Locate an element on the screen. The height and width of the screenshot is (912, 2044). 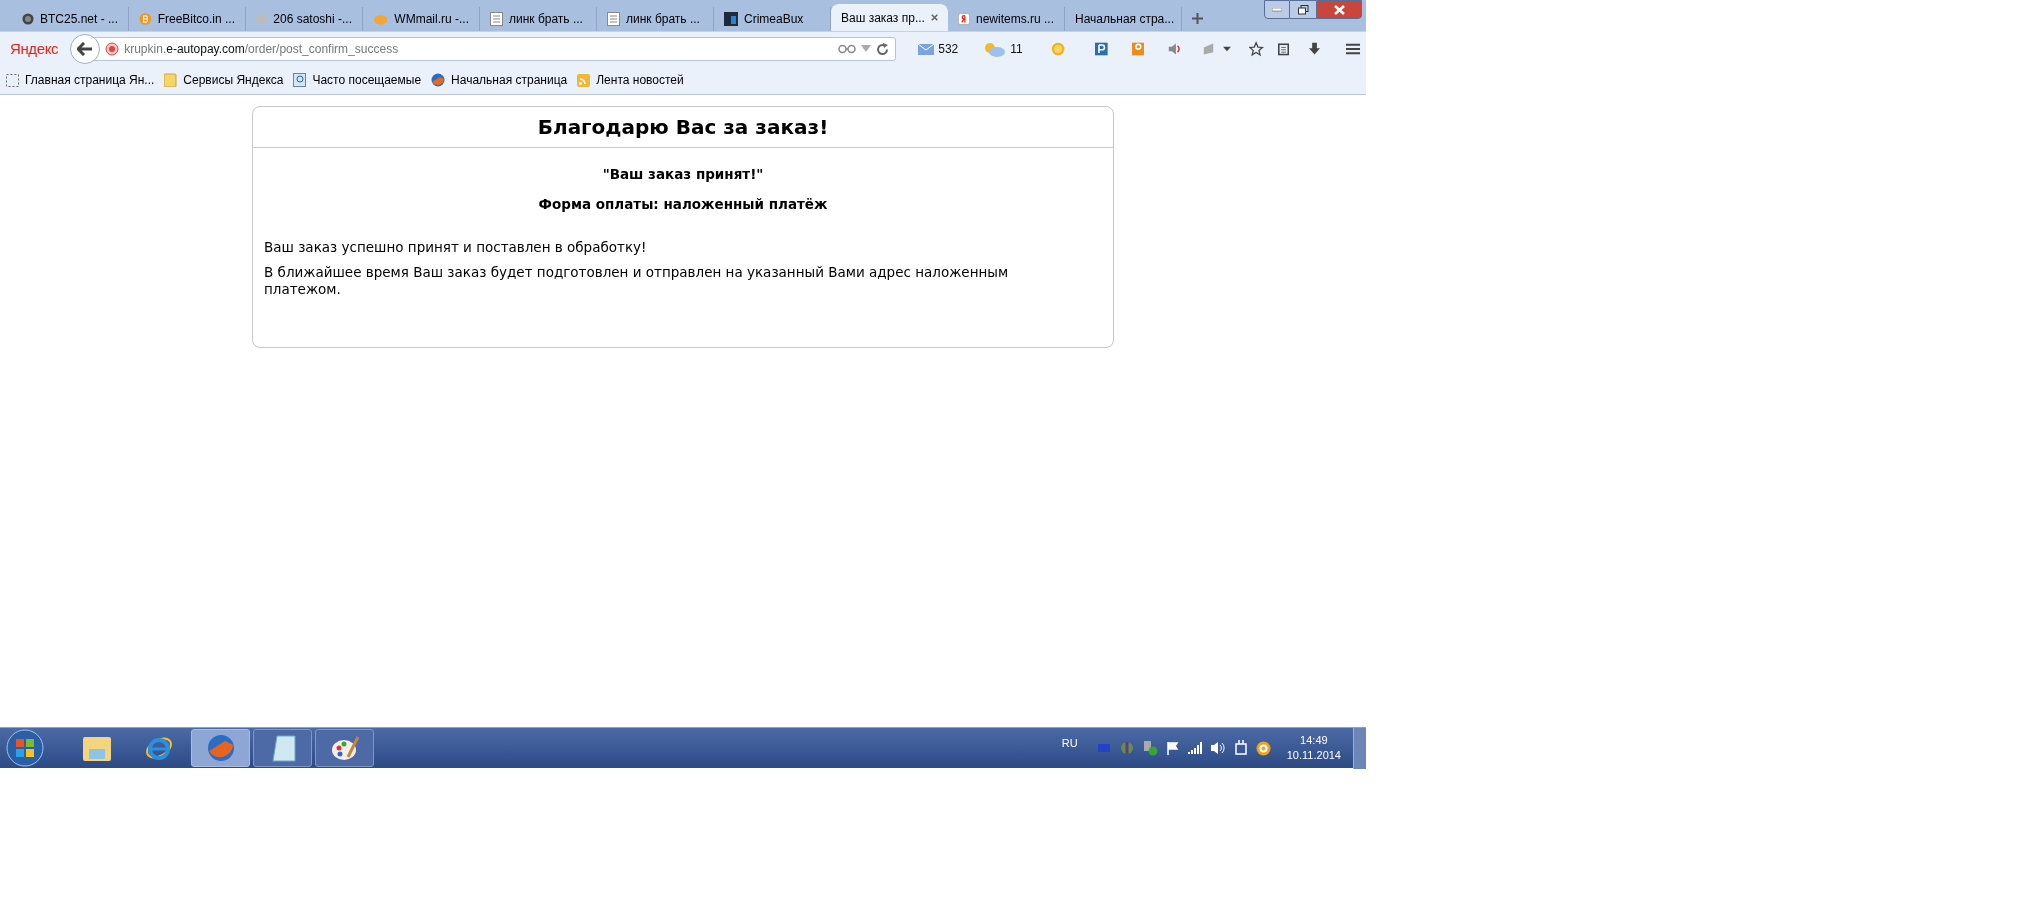
address-bar: krupkin.e-autopay.com/order/post_confirm_success is located at coordinates (495, 49).